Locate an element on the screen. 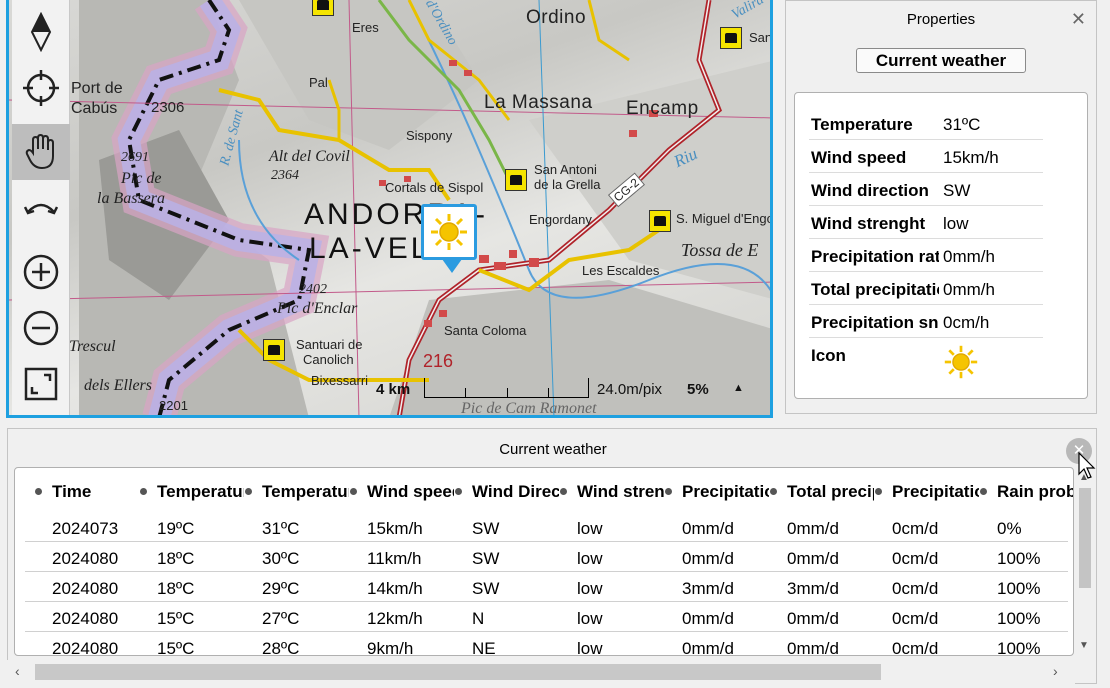 Image resolution: width=1110 pixels, height=688 pixels. horizontal-scrollbar: ‹ › is located at coordinates (541, 672).